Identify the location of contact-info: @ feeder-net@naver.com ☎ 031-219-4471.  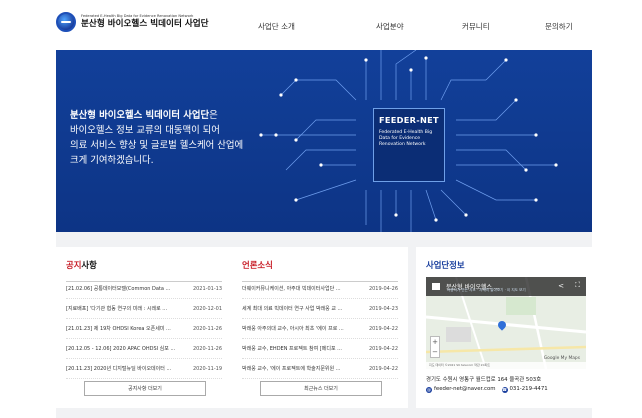
(487, 389).